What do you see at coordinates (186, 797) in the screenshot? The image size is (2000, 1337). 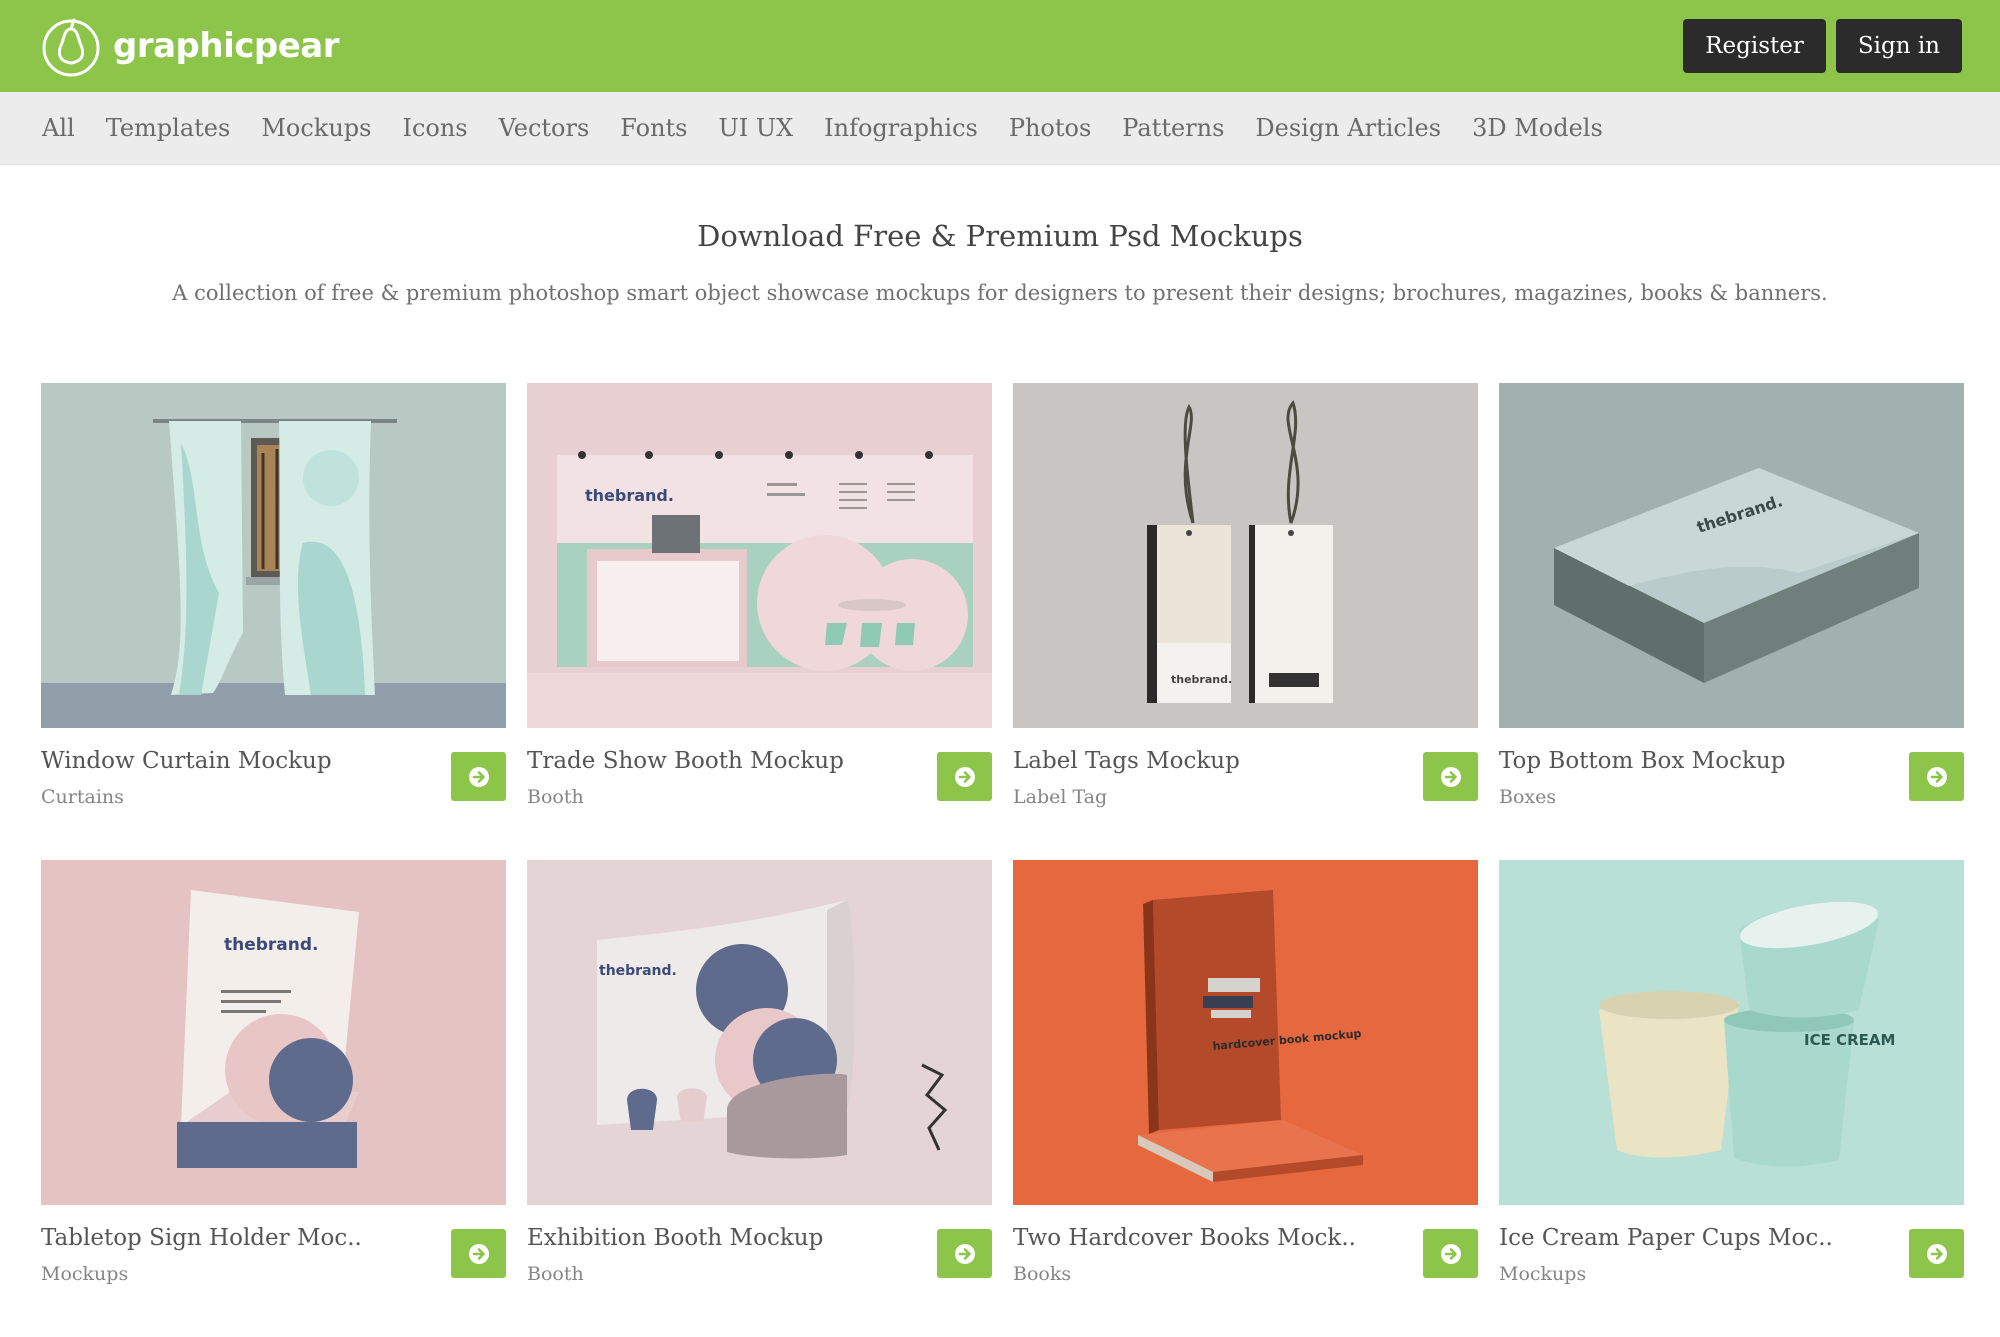 I see `card-category: Curtains` at bounding box center [186, 797].